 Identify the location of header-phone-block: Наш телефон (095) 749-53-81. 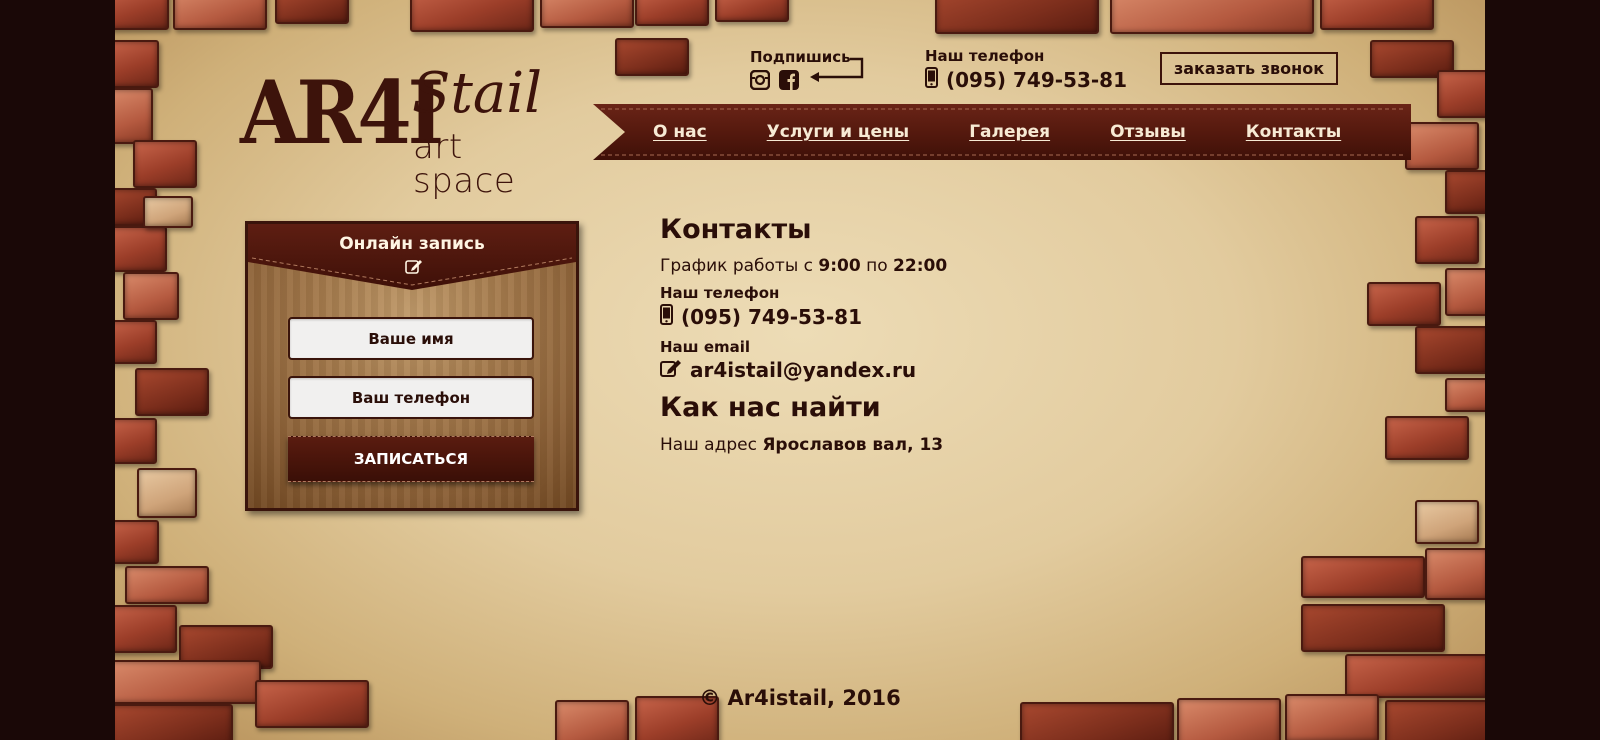
(1026, 69).